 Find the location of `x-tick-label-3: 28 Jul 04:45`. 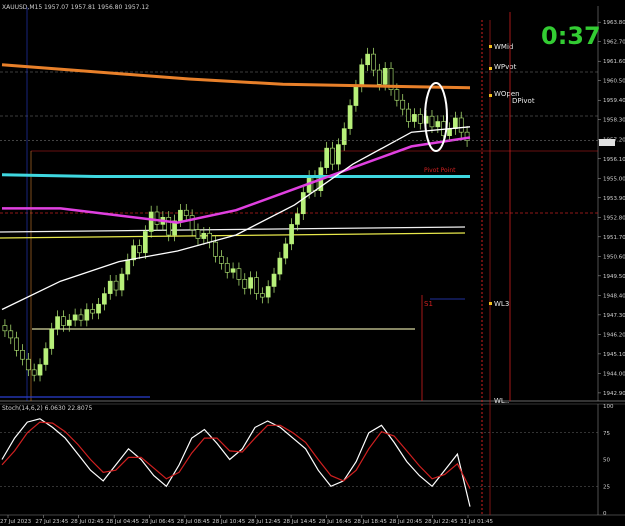

x-tick-label-3: 28 Jul 04:45 is located at coordinates (122, 522).